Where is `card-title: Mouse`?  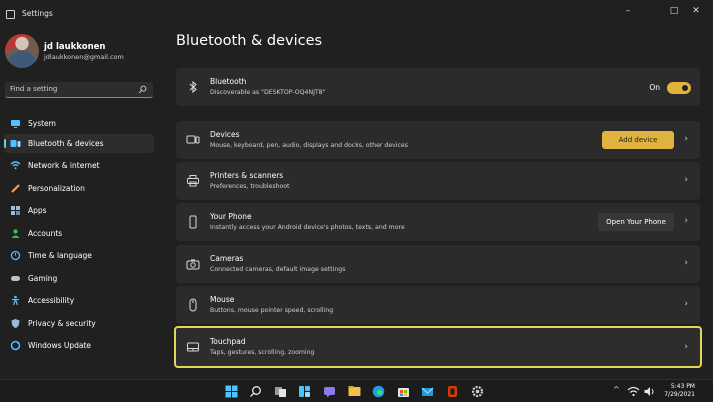
card-title: Mouse is located at coordinates (222, 299).